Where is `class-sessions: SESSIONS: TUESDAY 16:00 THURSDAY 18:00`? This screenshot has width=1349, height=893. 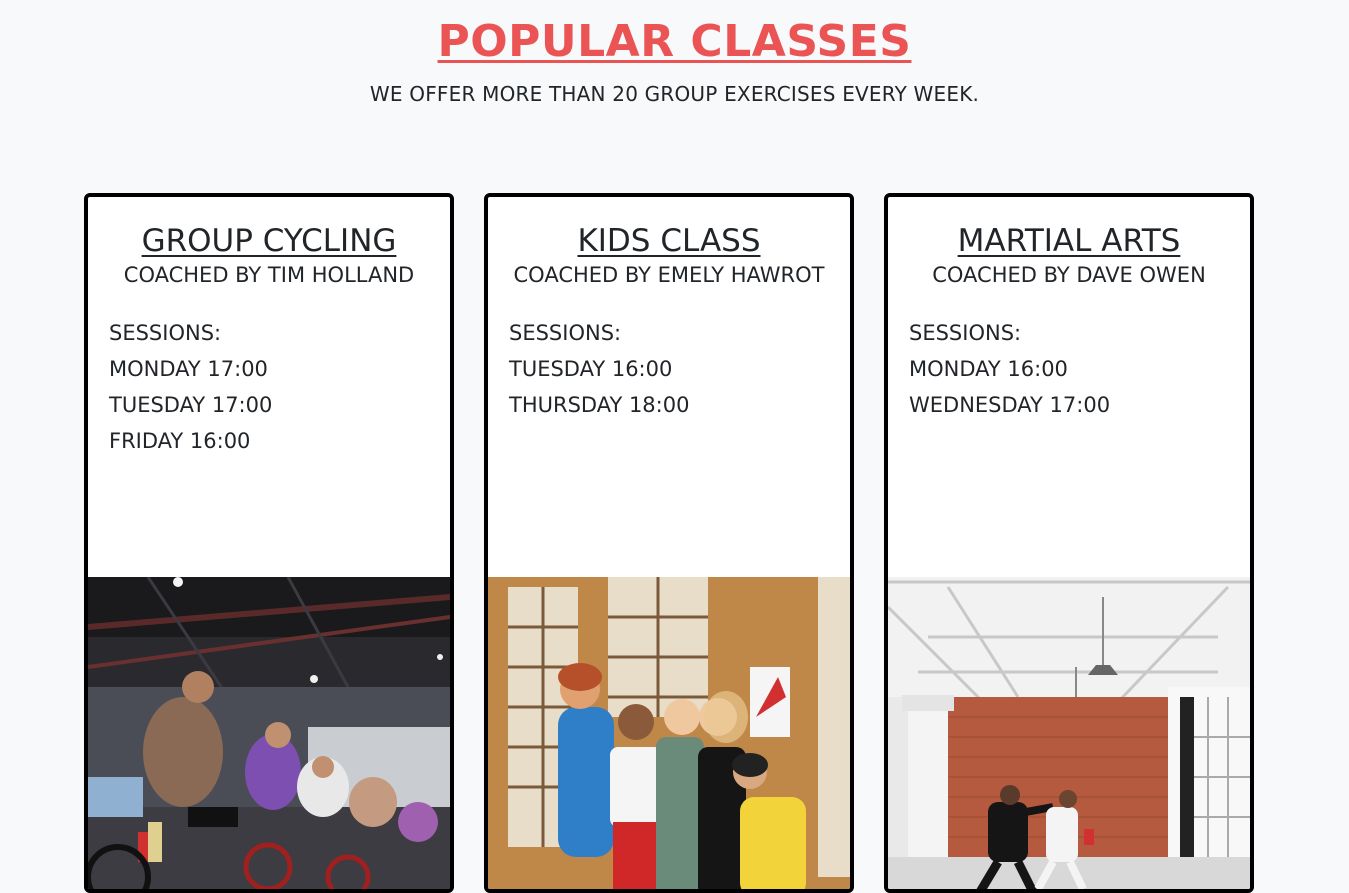 class-sessions: SESSIONS: TUESDAY 16:00 THURSDAY 18:00 is located at coordinates (669, 369).